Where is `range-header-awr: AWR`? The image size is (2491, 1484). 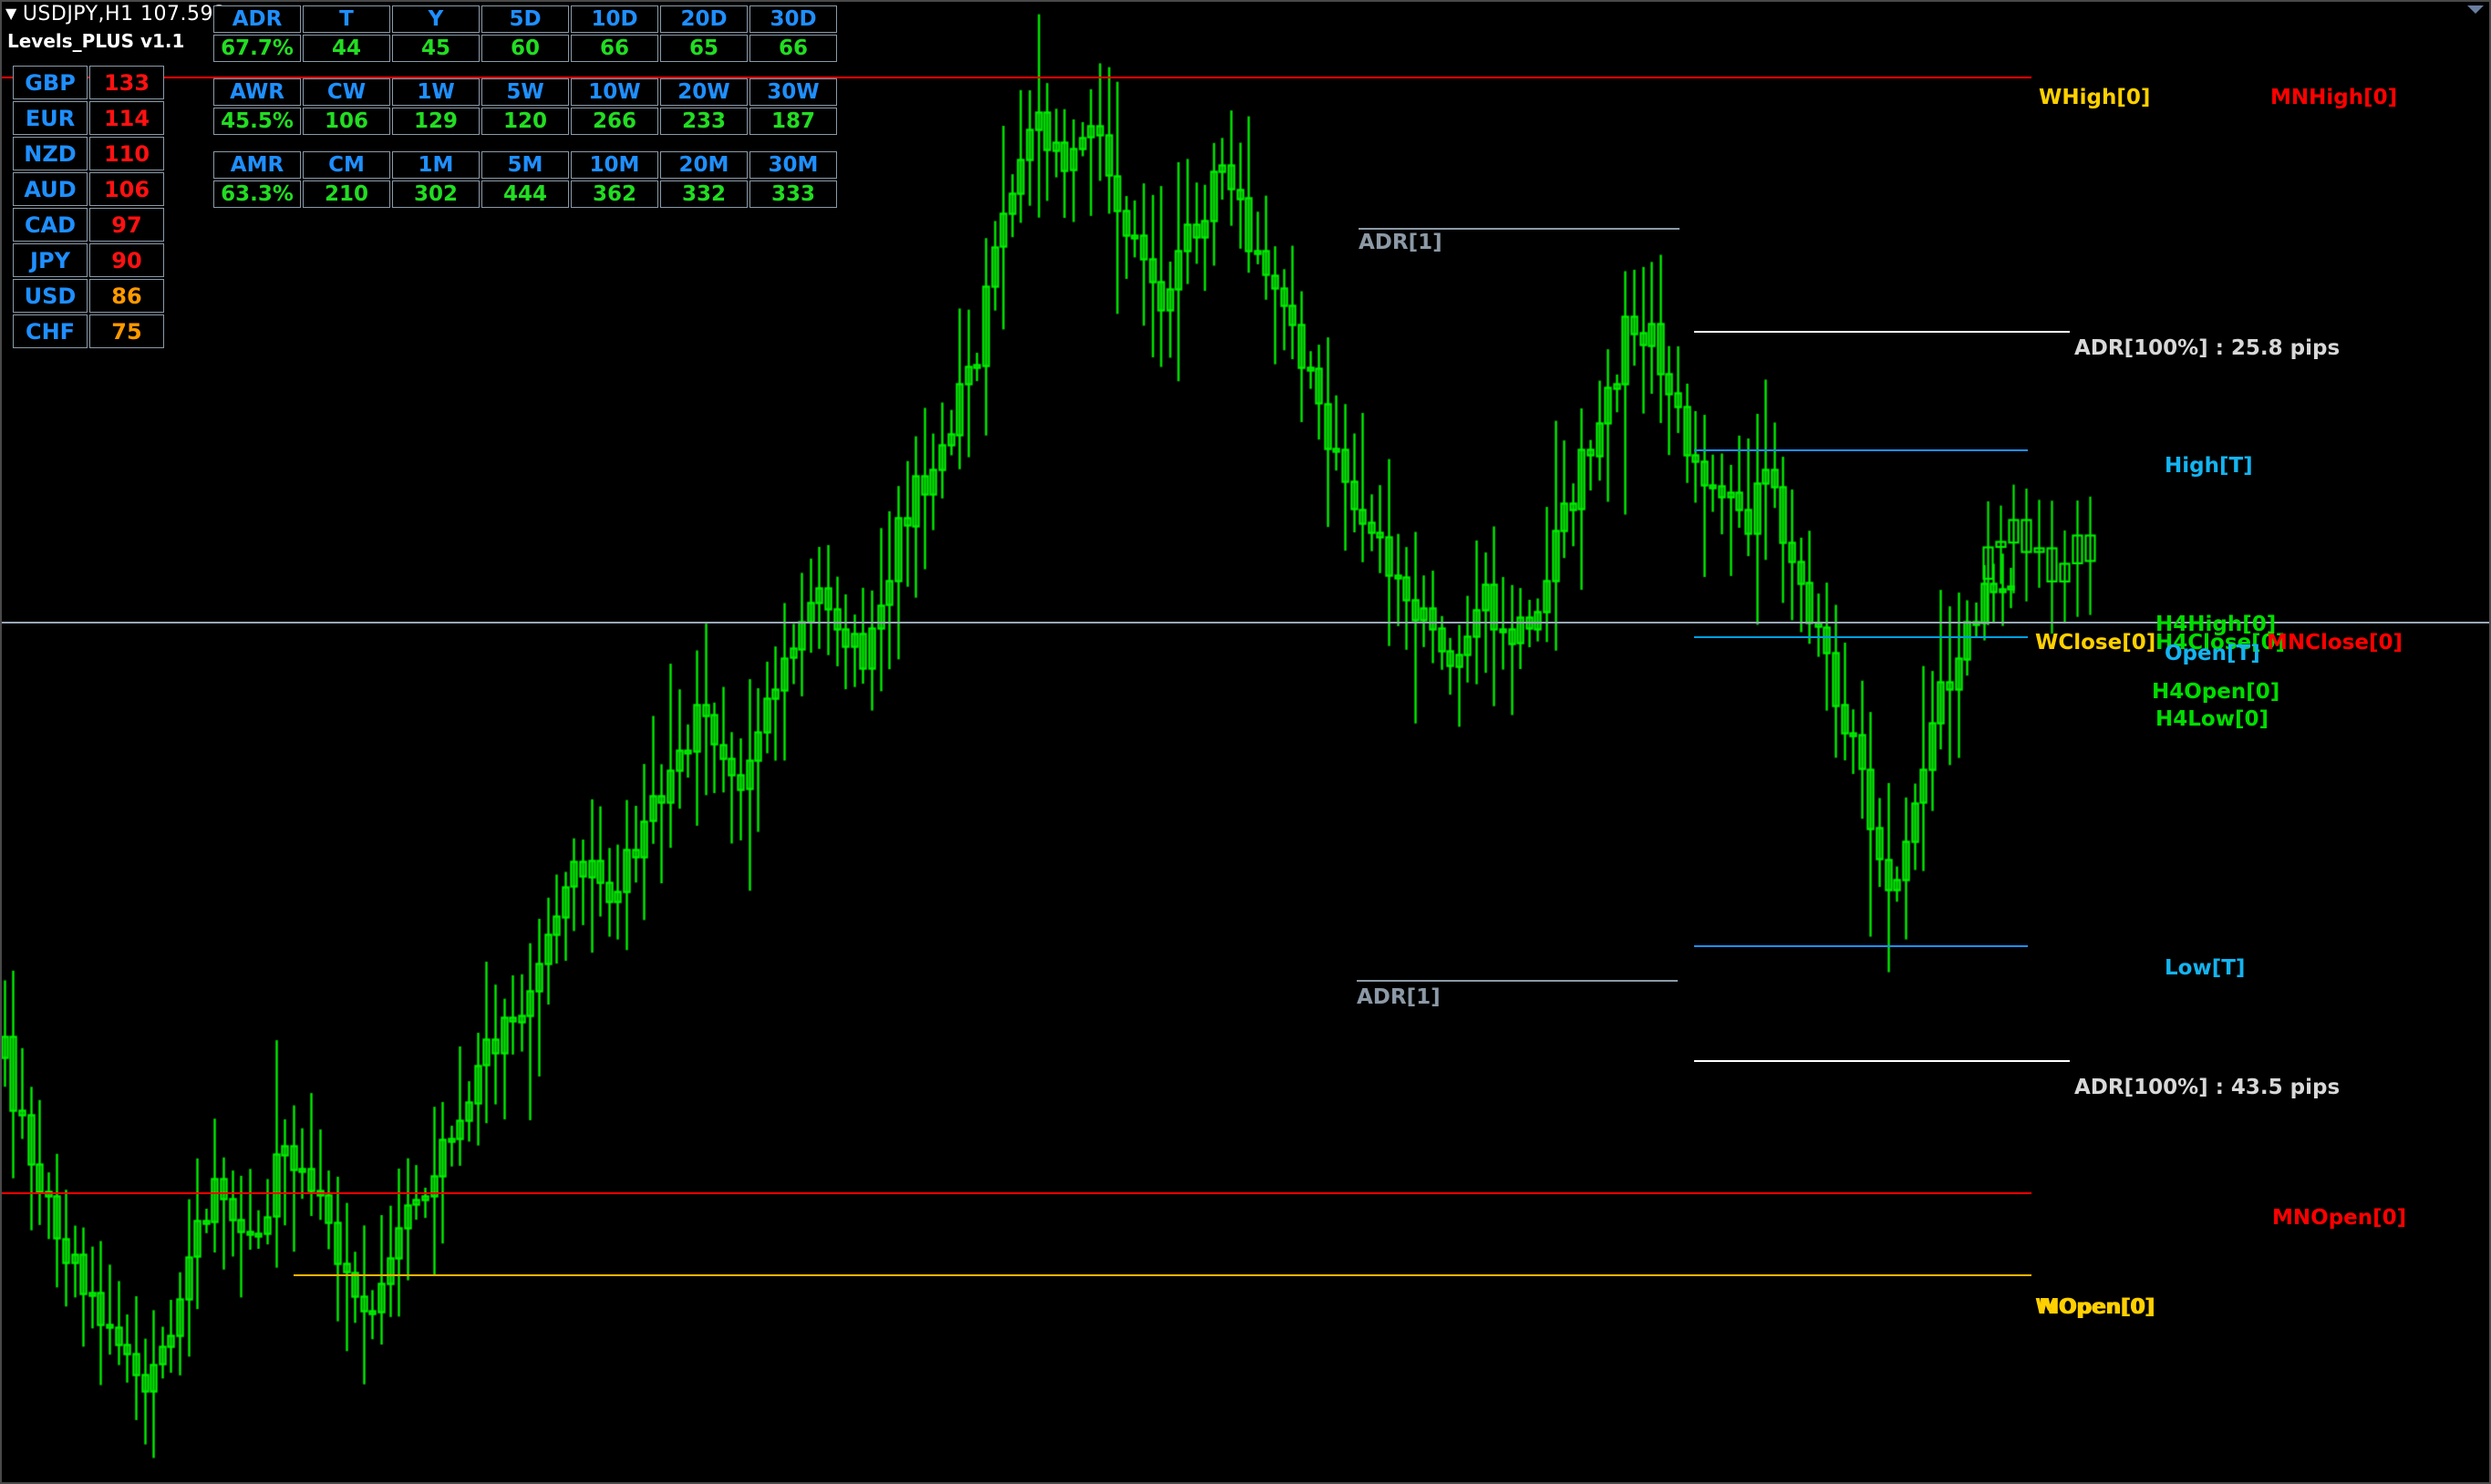
range-header-awr: AWR is located at coordinates (257, 92).